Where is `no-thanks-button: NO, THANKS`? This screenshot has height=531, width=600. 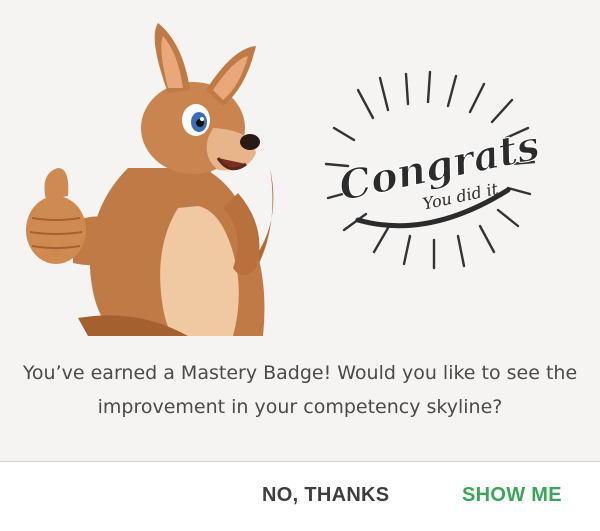
no-thanks-button: NO, THANKS is located at coordinates (325, 495).